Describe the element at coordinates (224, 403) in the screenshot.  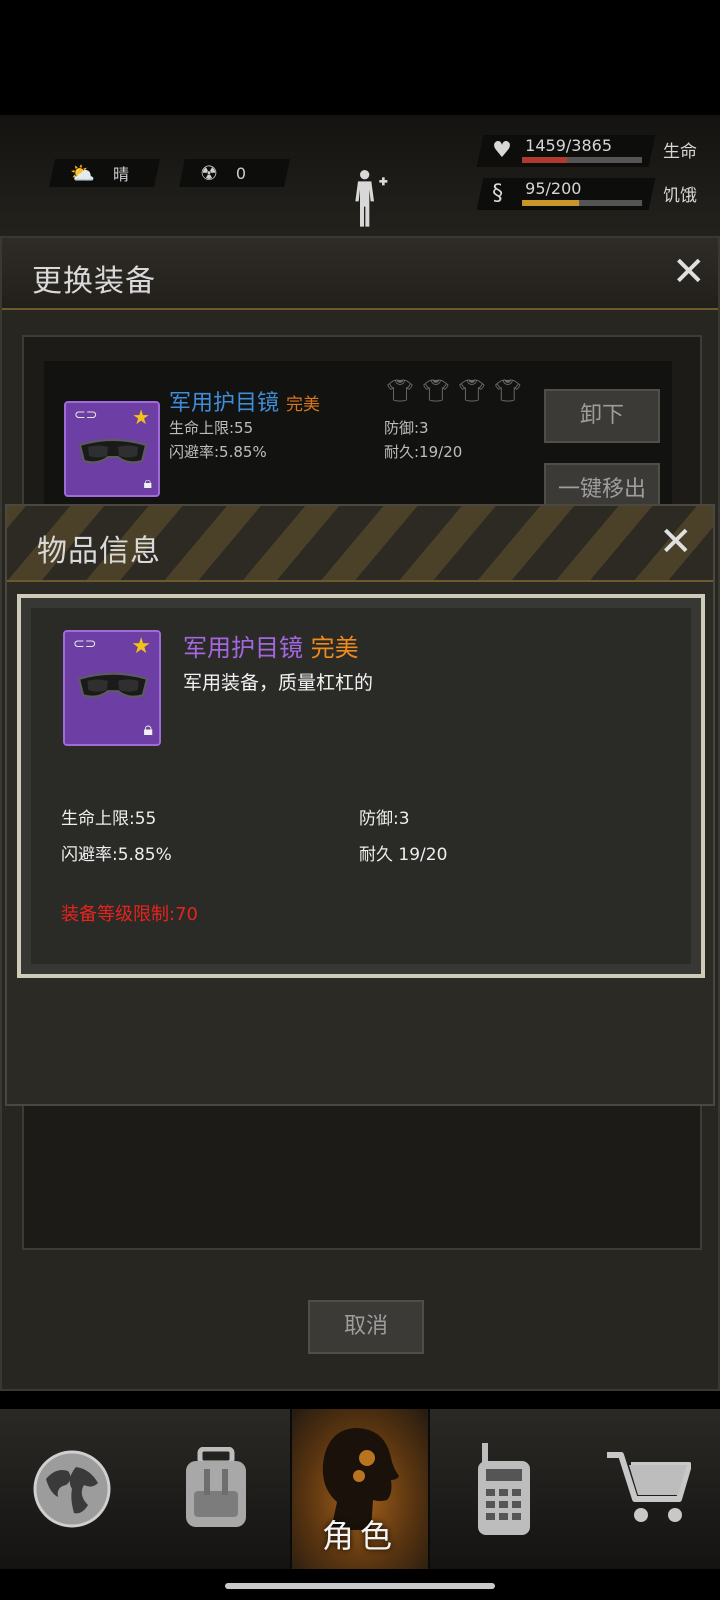
I see `item-name-text: 军用护目镜` at that location.